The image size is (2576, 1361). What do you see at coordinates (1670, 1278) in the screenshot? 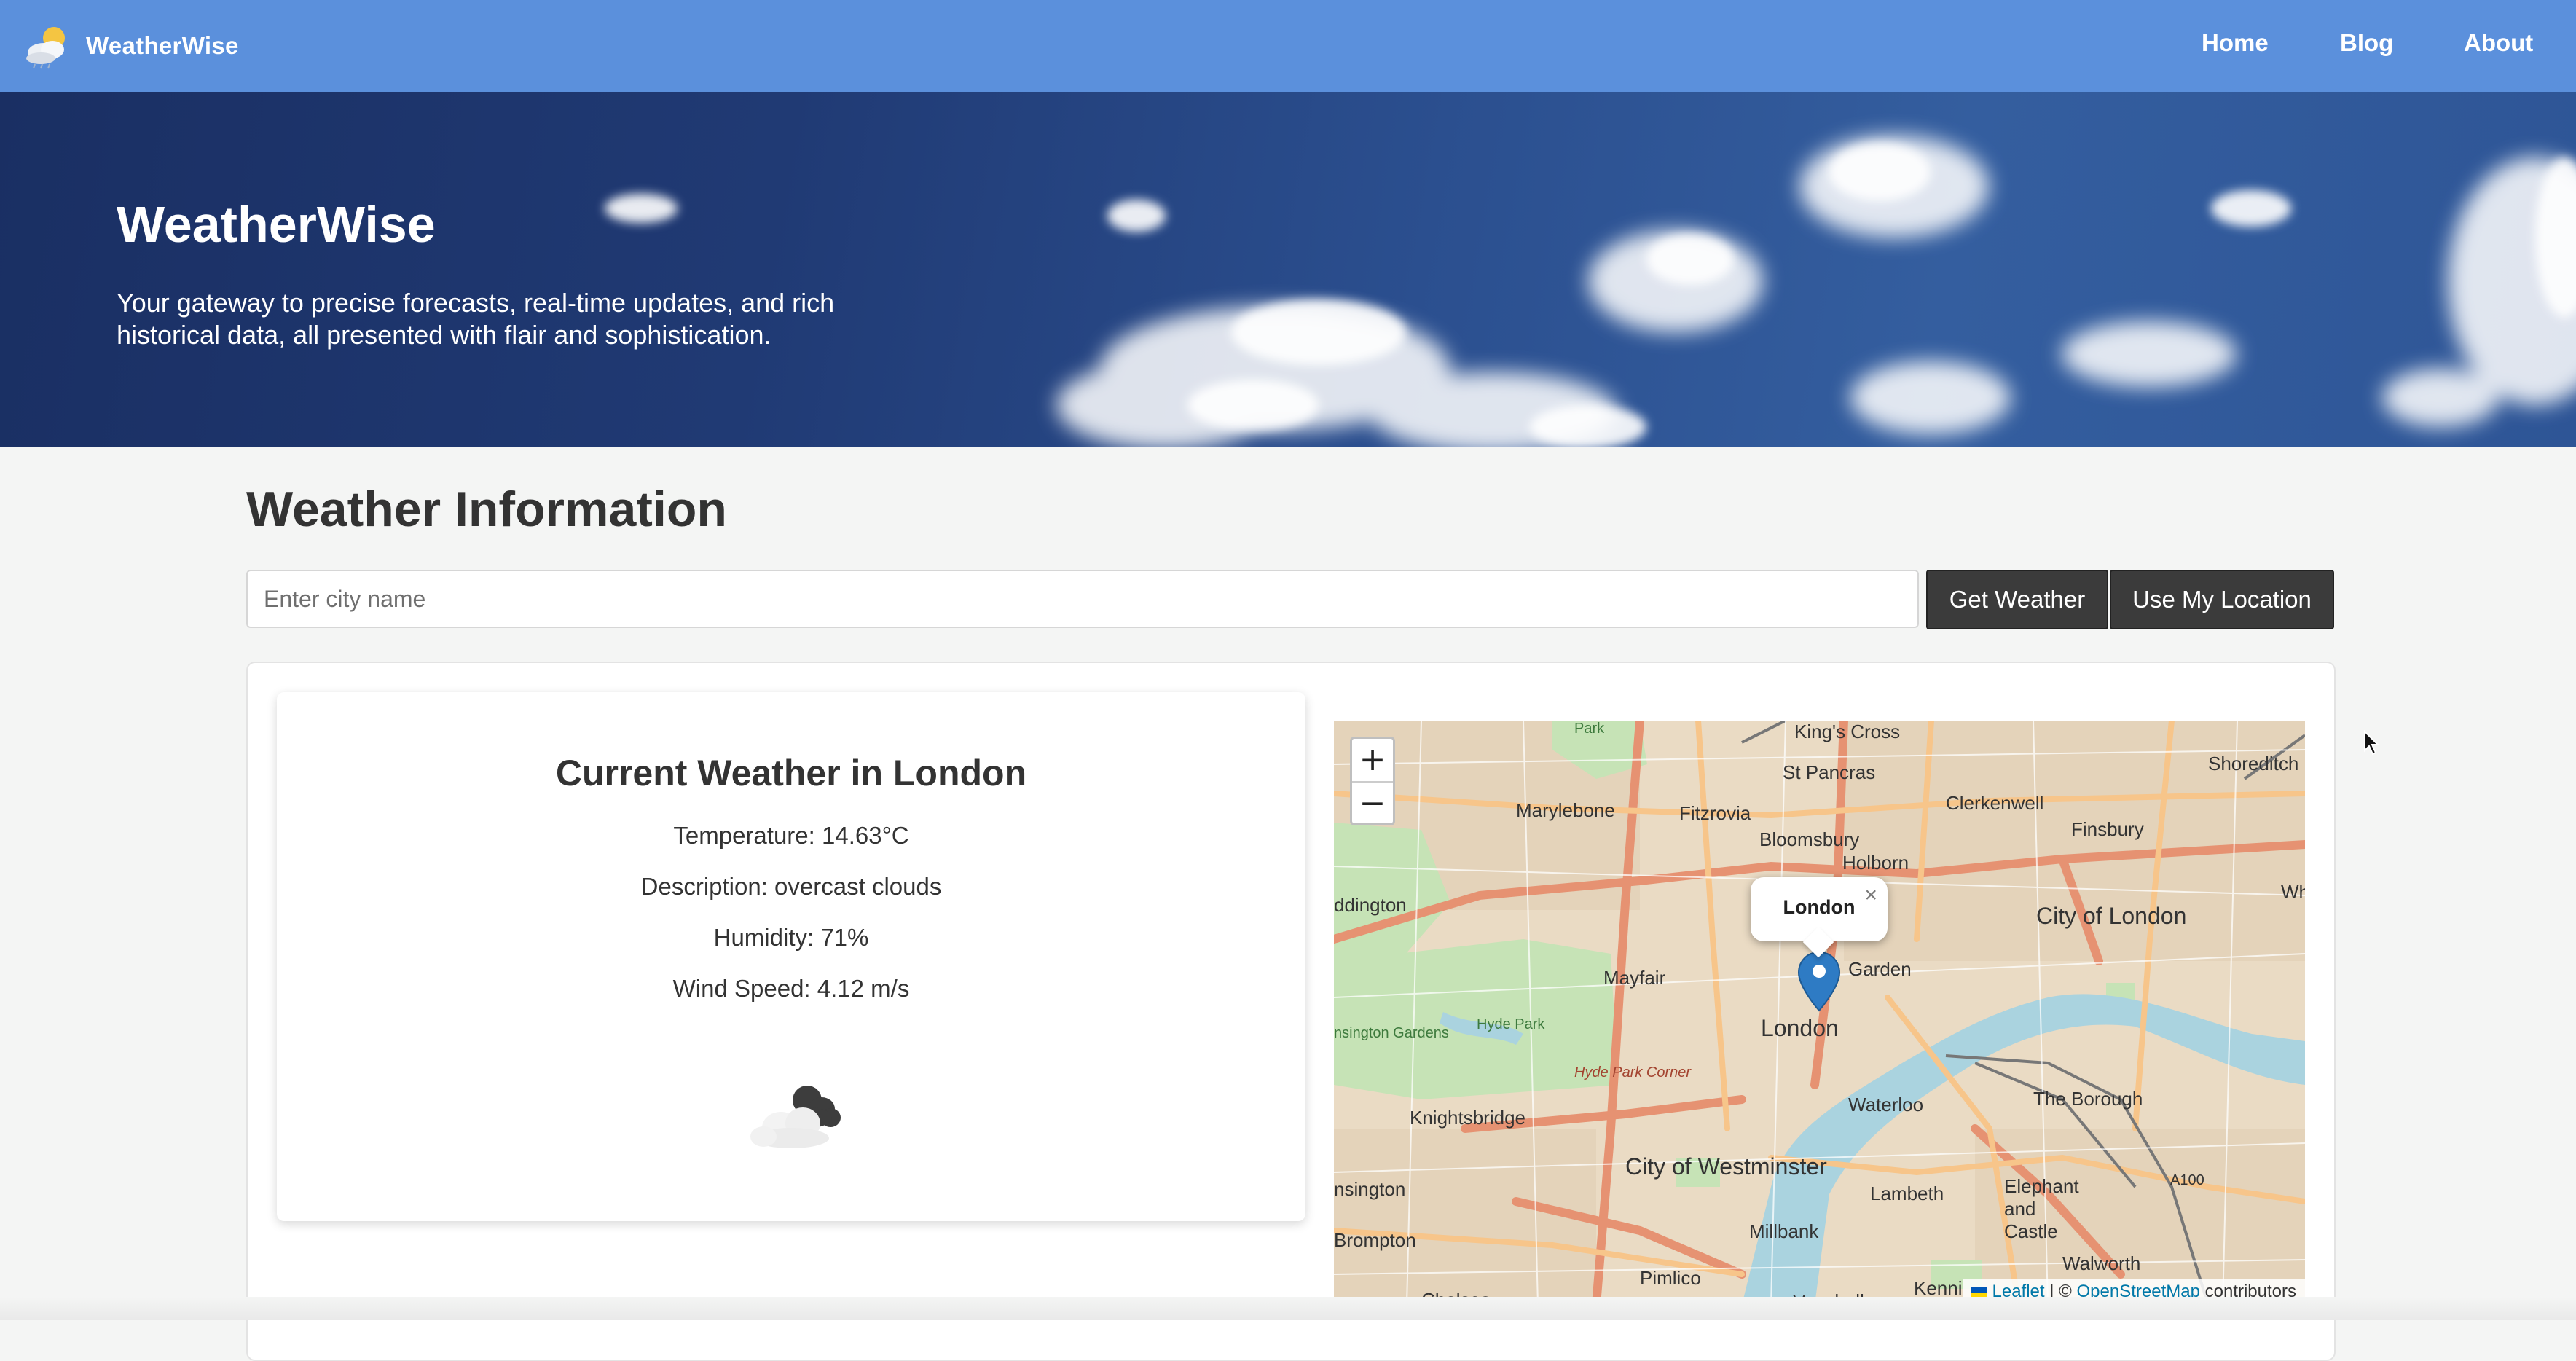
I see `map-label: Pimlico` at bounding box center [1670, 1278].